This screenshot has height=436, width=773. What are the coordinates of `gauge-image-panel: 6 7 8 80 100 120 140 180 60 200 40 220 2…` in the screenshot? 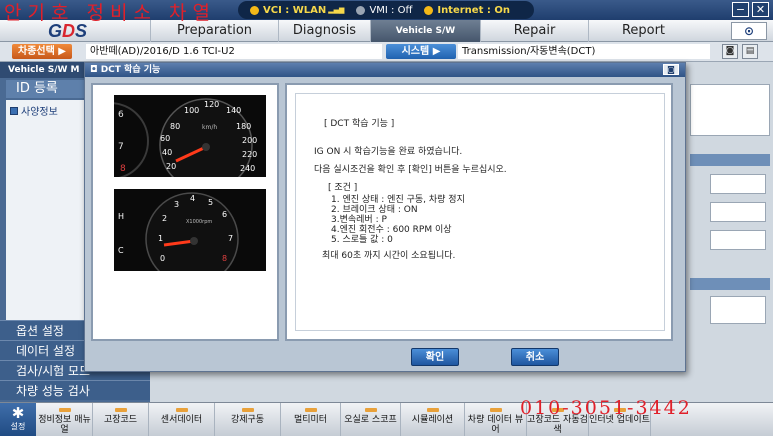 It's located at (185, 212).